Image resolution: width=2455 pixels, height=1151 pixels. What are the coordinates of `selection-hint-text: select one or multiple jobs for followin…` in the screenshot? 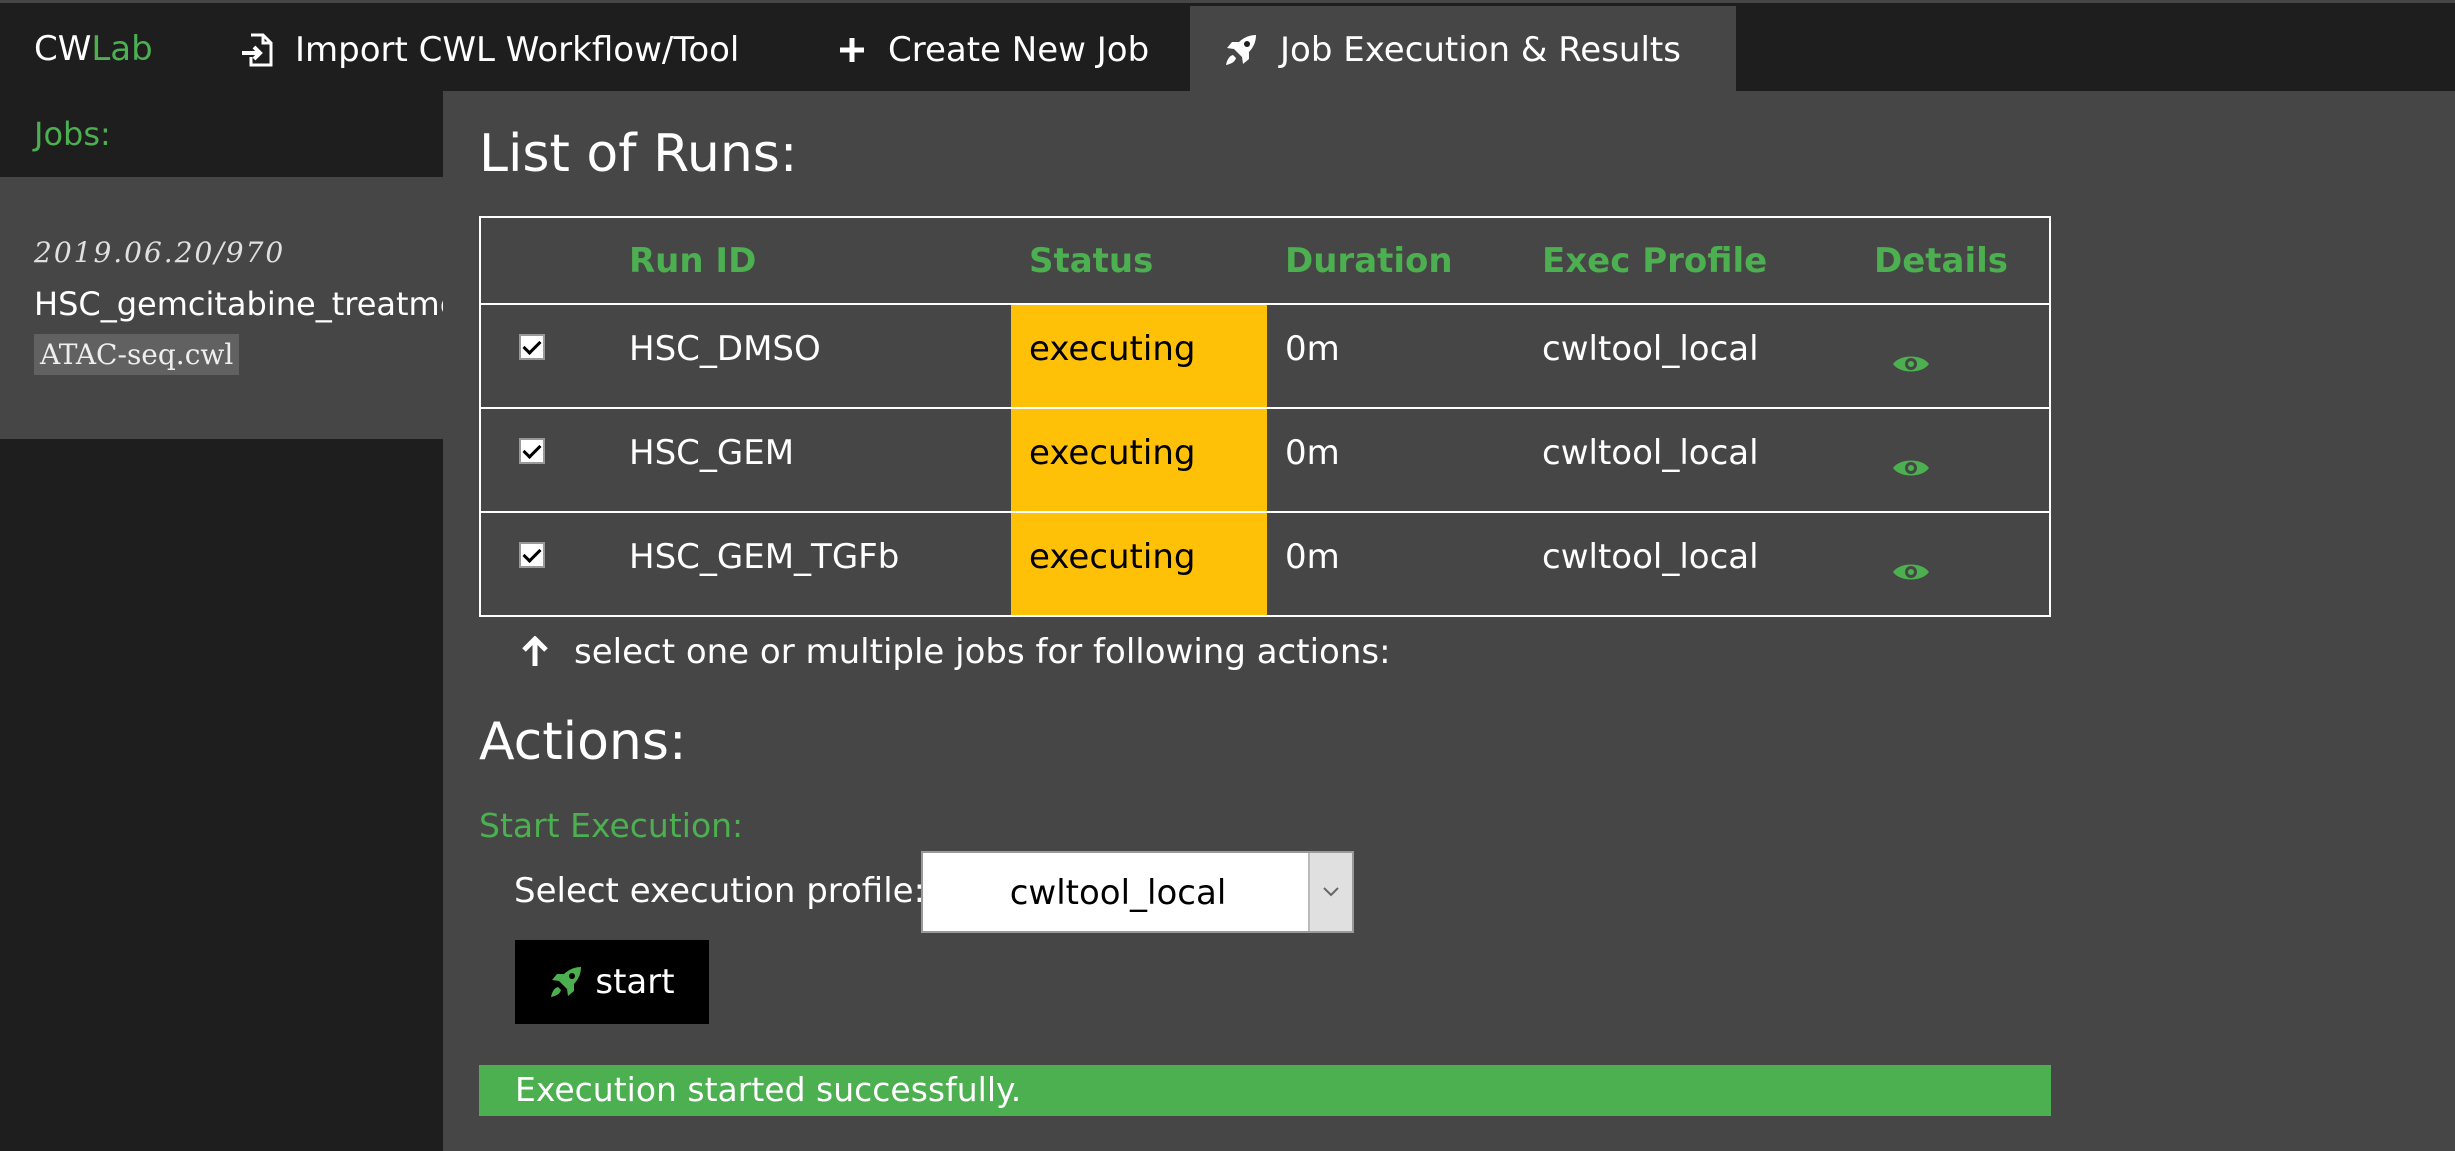 It's located at (982, 652).